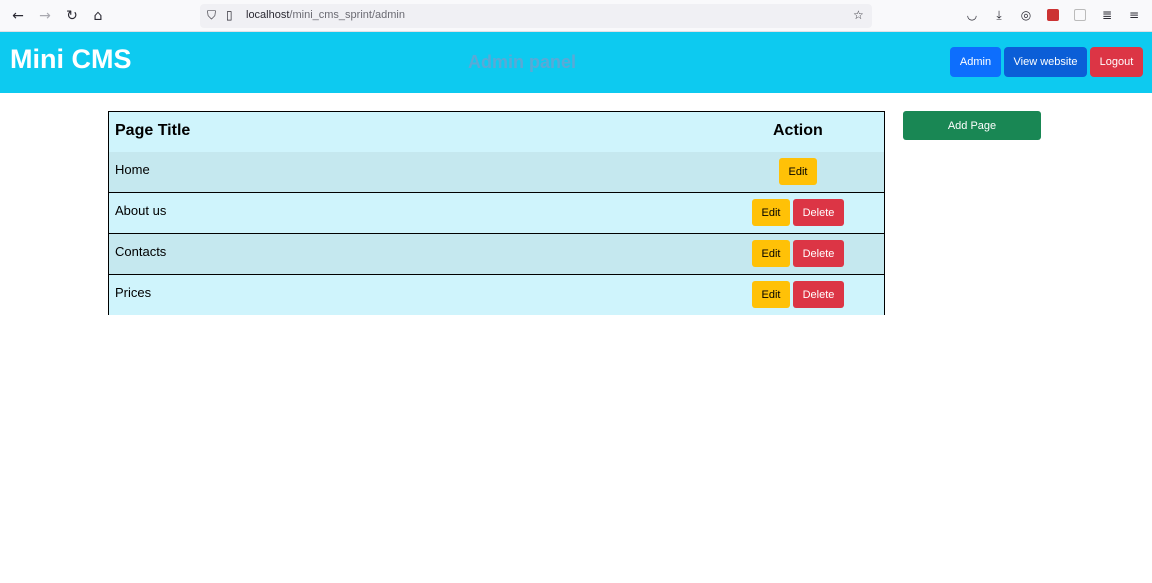 The width and height of the screenshot is (1152, 583). Describe the element at coordinates (496, 295) in the screenshot. I see `table-row: Prices Edit Delete` at that location.